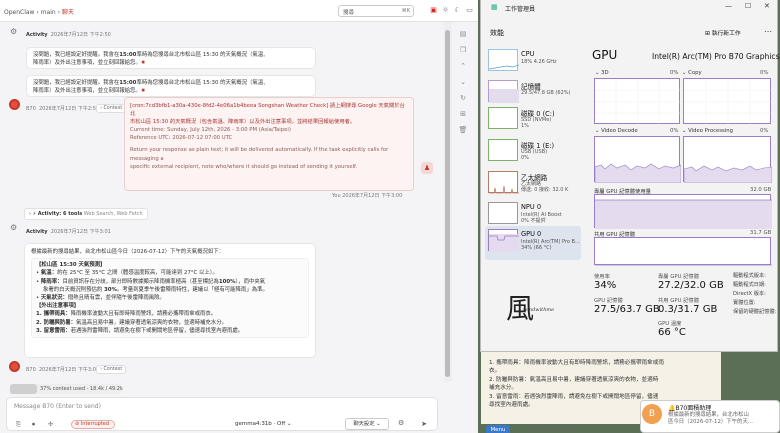 This screenshot has height=433, width=780. Describe the element at coordinates (672, 332) in the screenshot. I see `gpu-temp-value: 66 °C` at that location.